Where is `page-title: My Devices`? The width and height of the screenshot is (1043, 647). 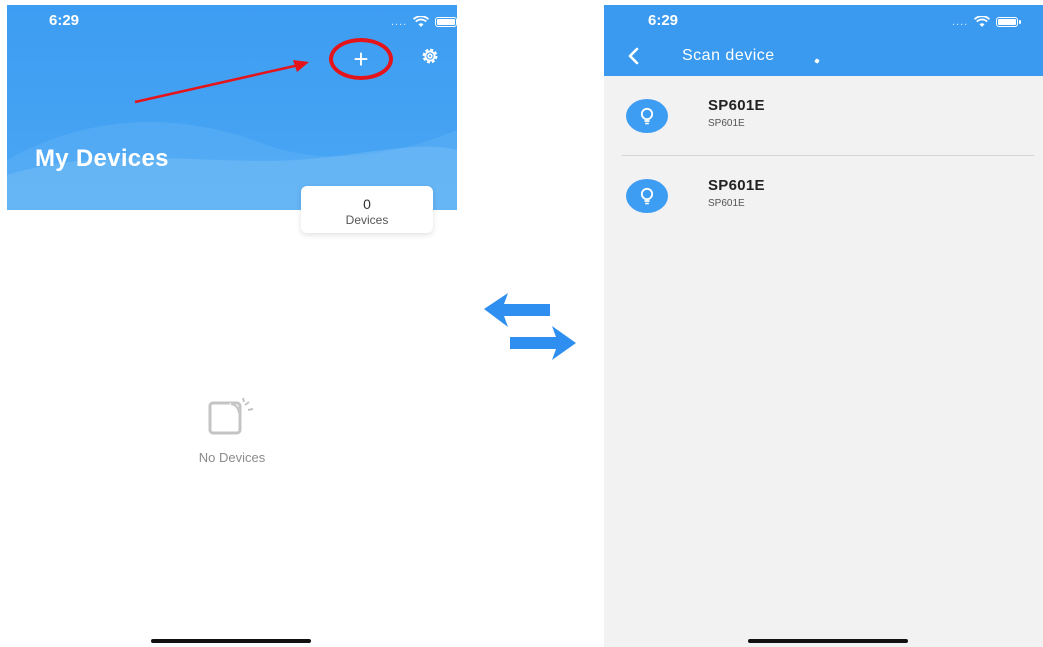
page-title: My Devices is located at coordinates (102, 158).